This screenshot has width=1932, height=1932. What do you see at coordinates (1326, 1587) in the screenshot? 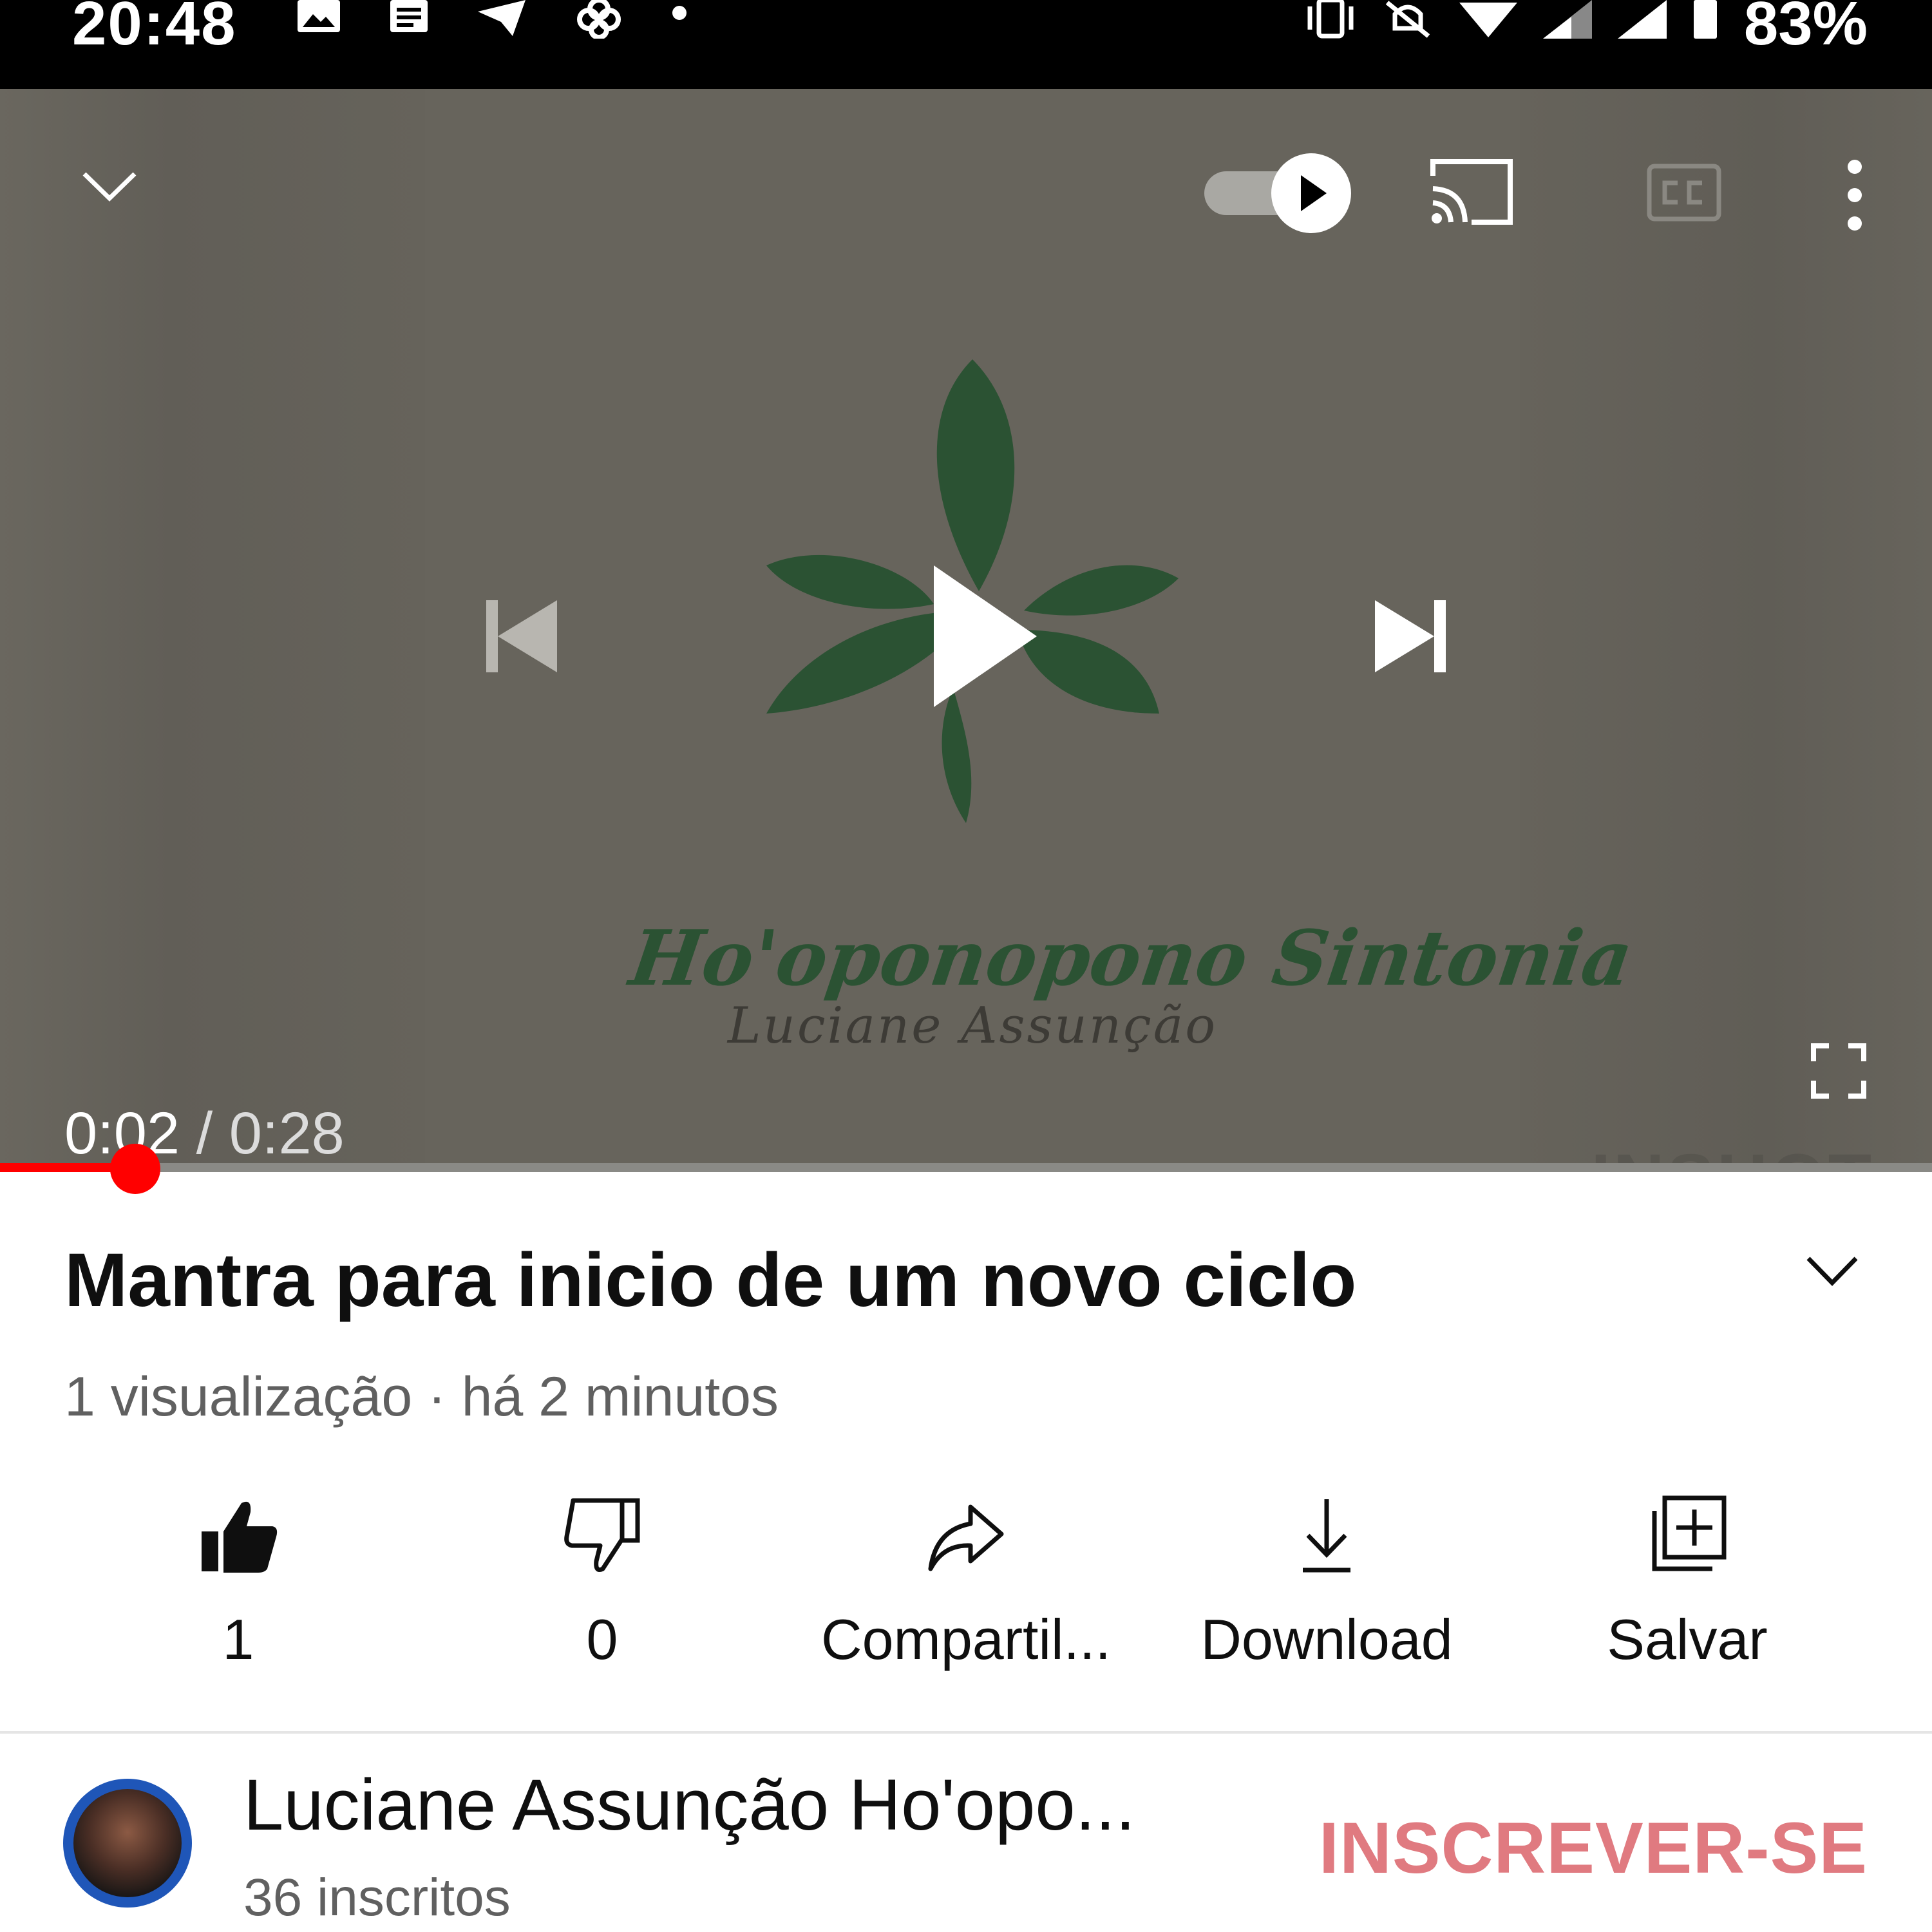
I see `download-button: Download` at bounding box center [1326, 1587].